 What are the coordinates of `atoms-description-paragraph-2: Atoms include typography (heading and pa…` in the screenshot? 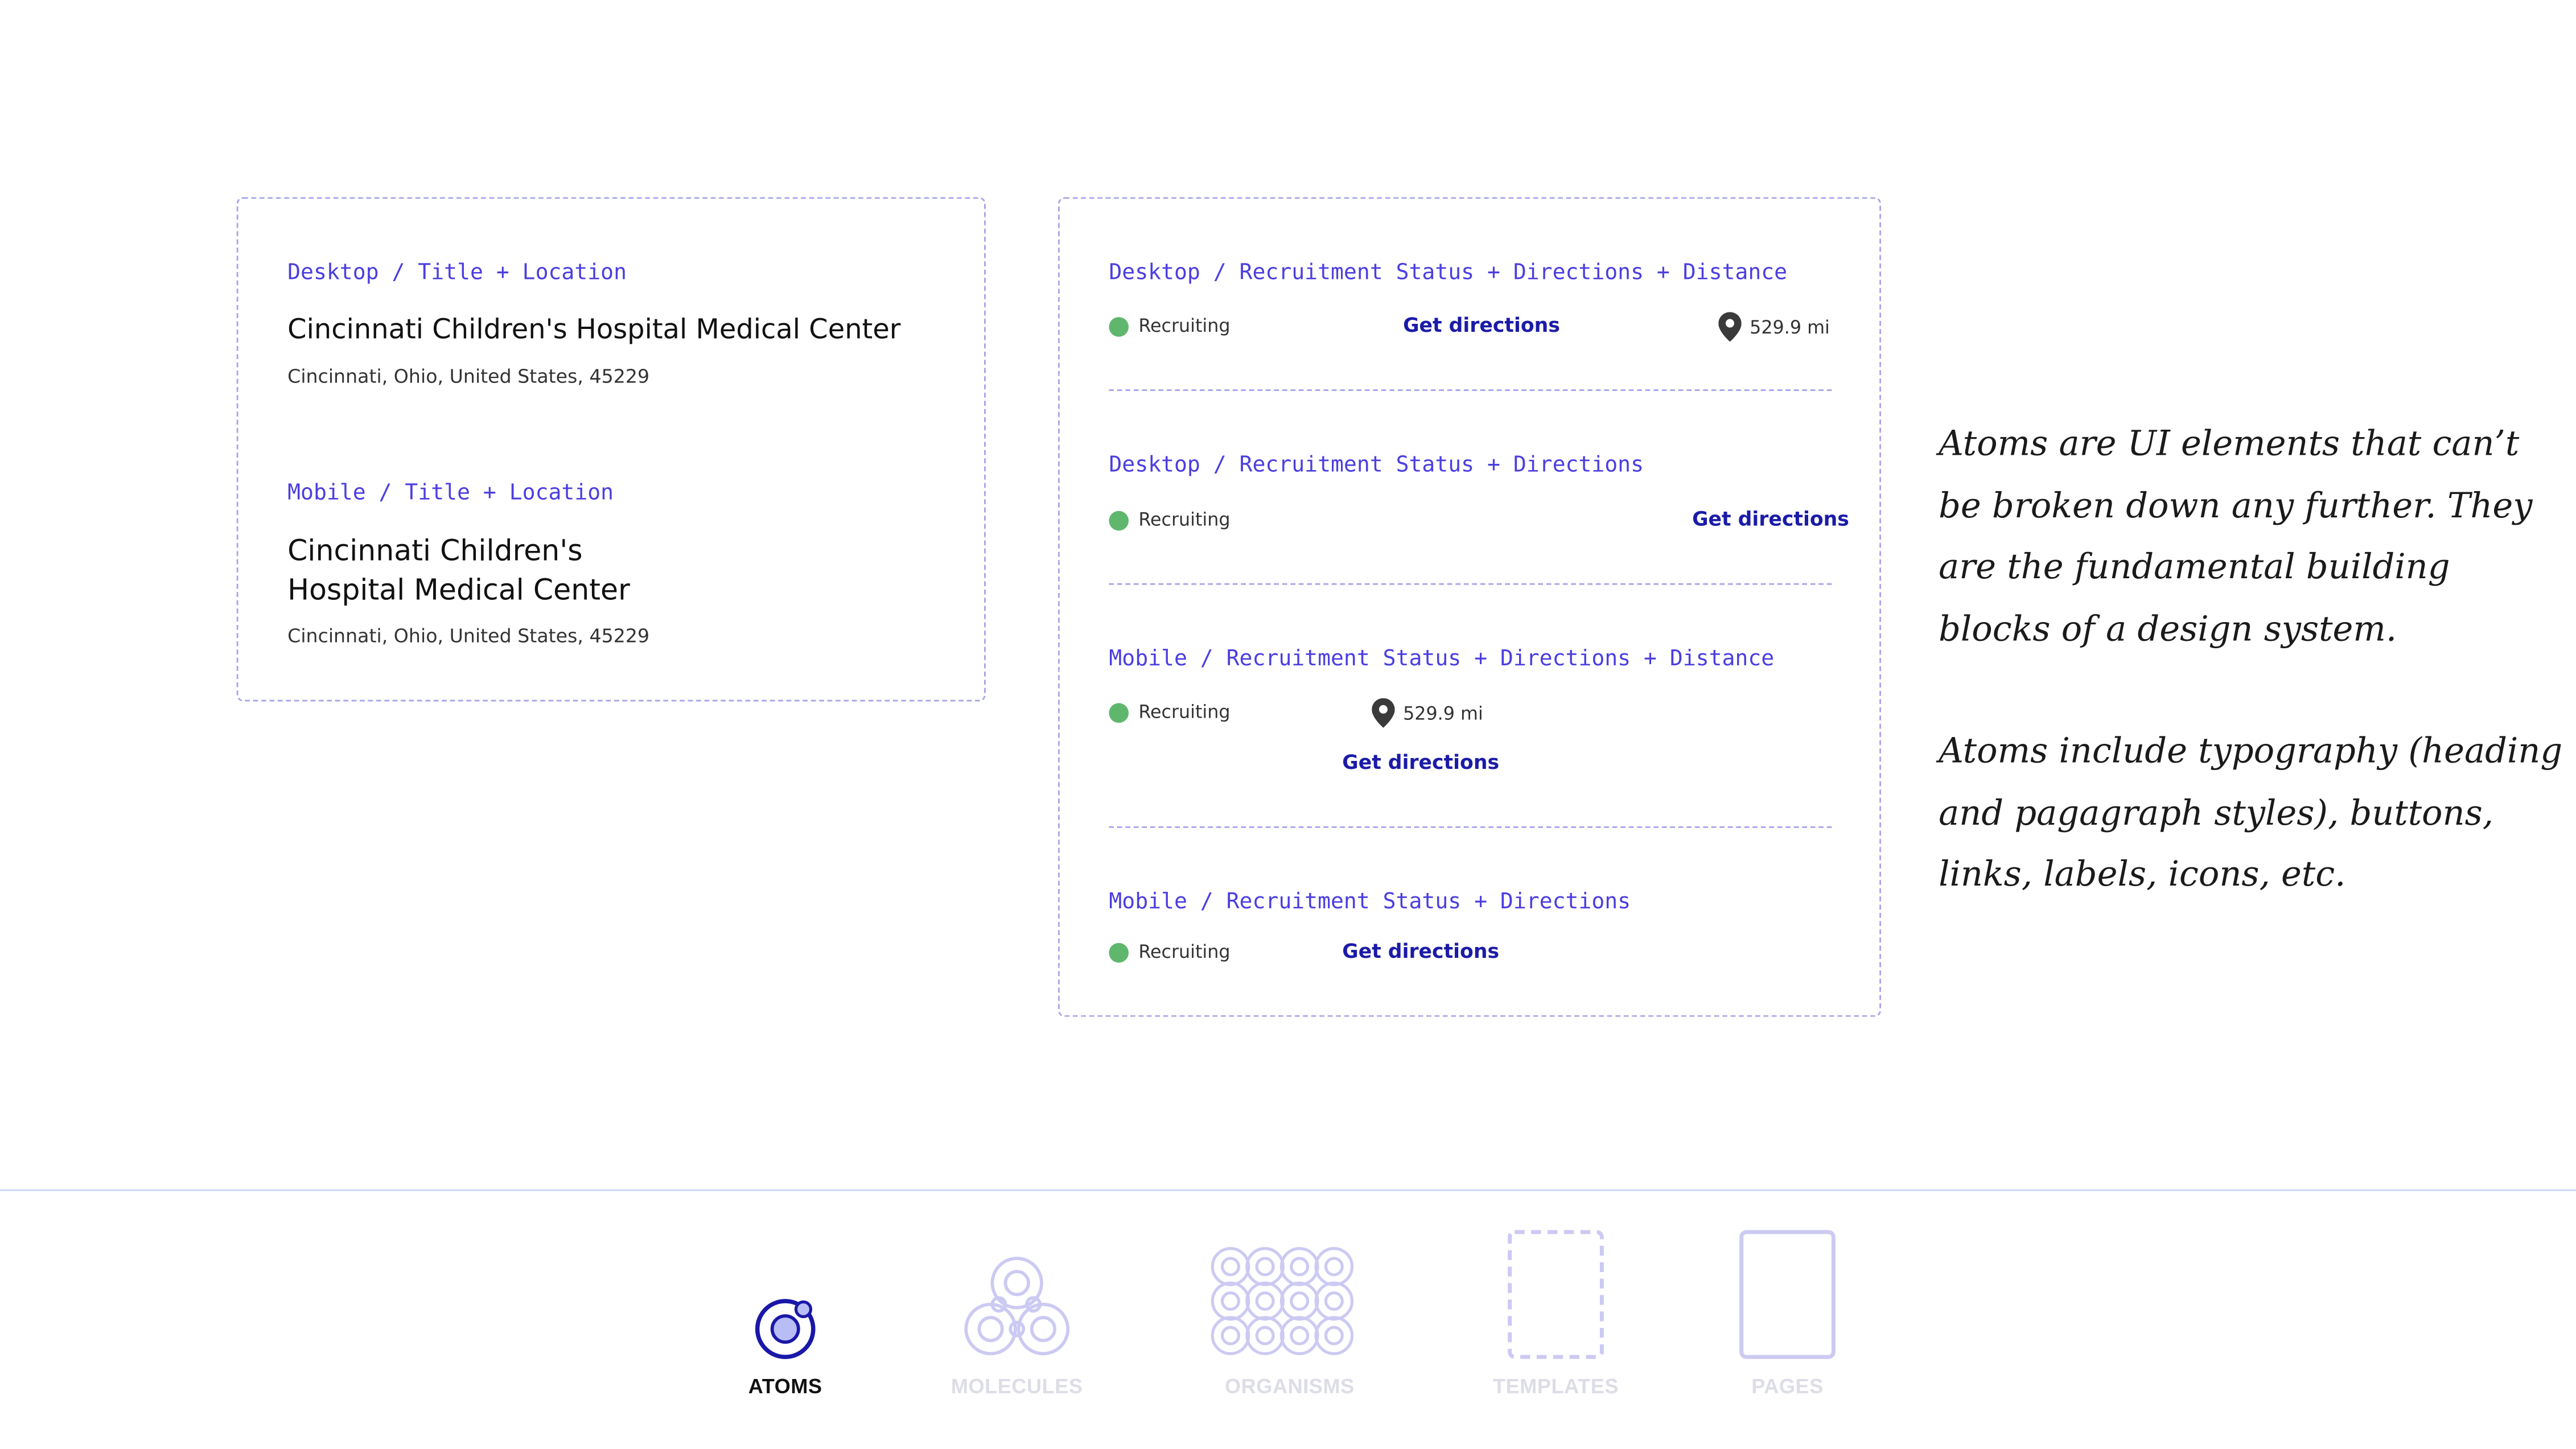 It's located at (2251, 812).